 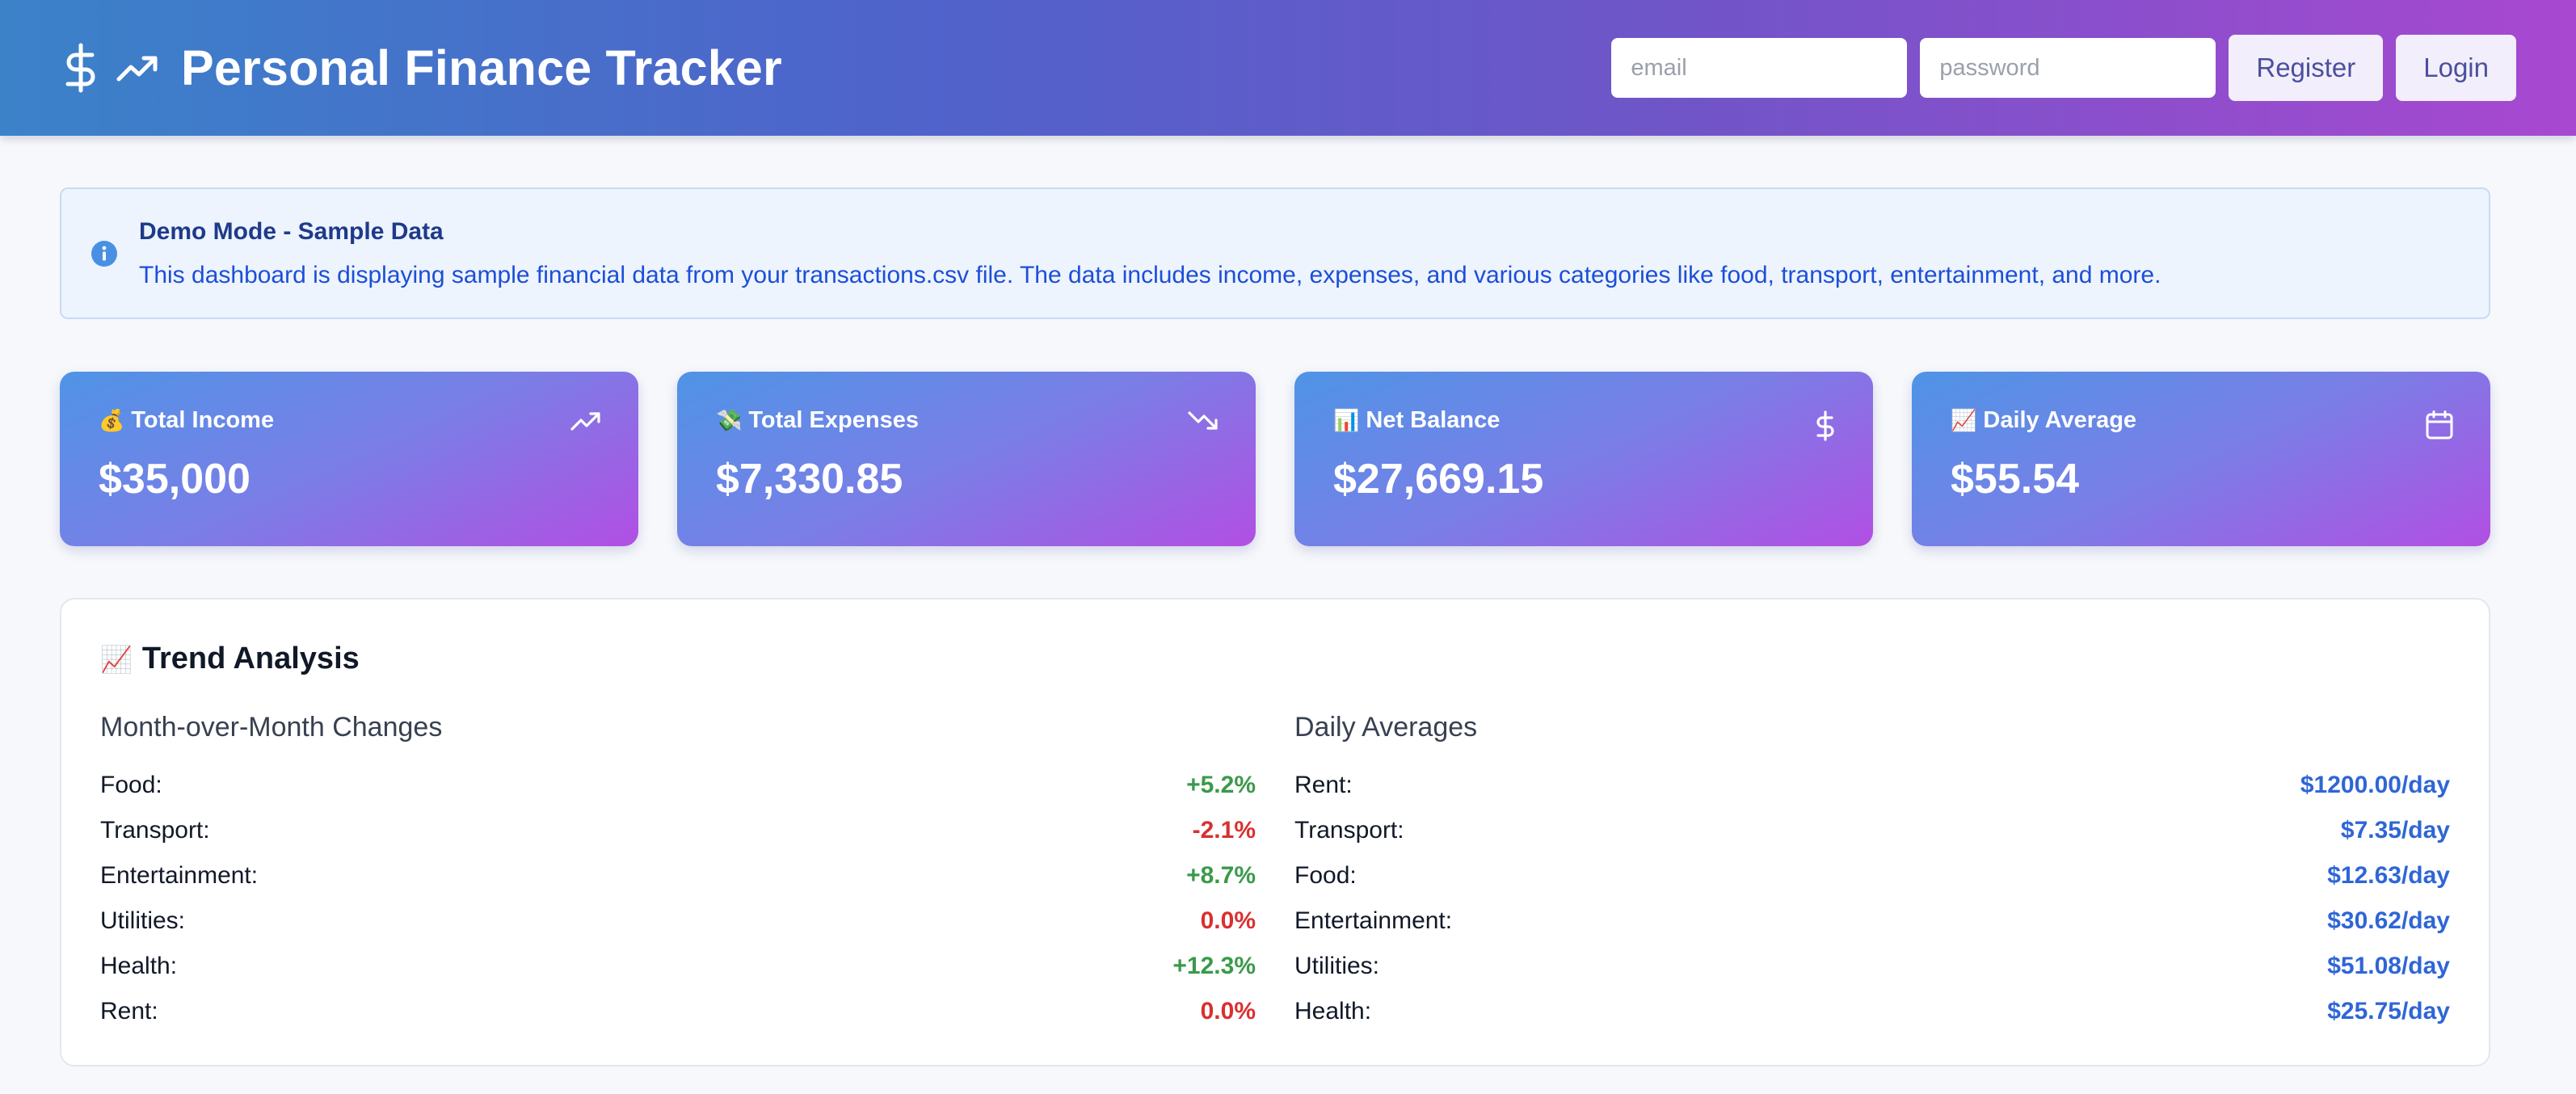 What do you see at coordinates (2201, 459) in the screenshot?
I see `card-daily-average: 📈 Daily Average $55.54` at bounding box center [2201, 459].